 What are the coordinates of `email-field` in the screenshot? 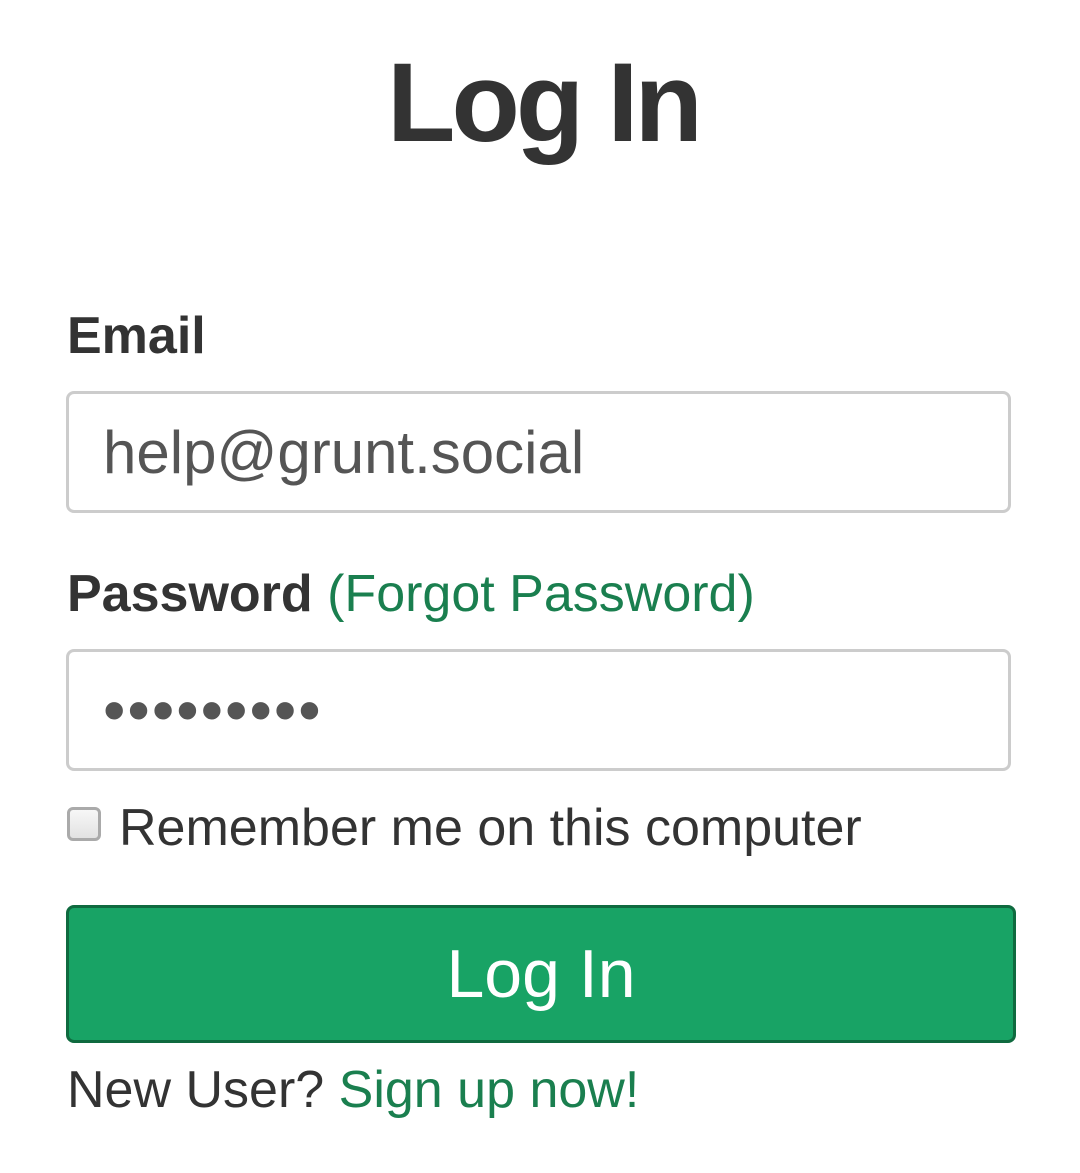 It's located at (538, 452).